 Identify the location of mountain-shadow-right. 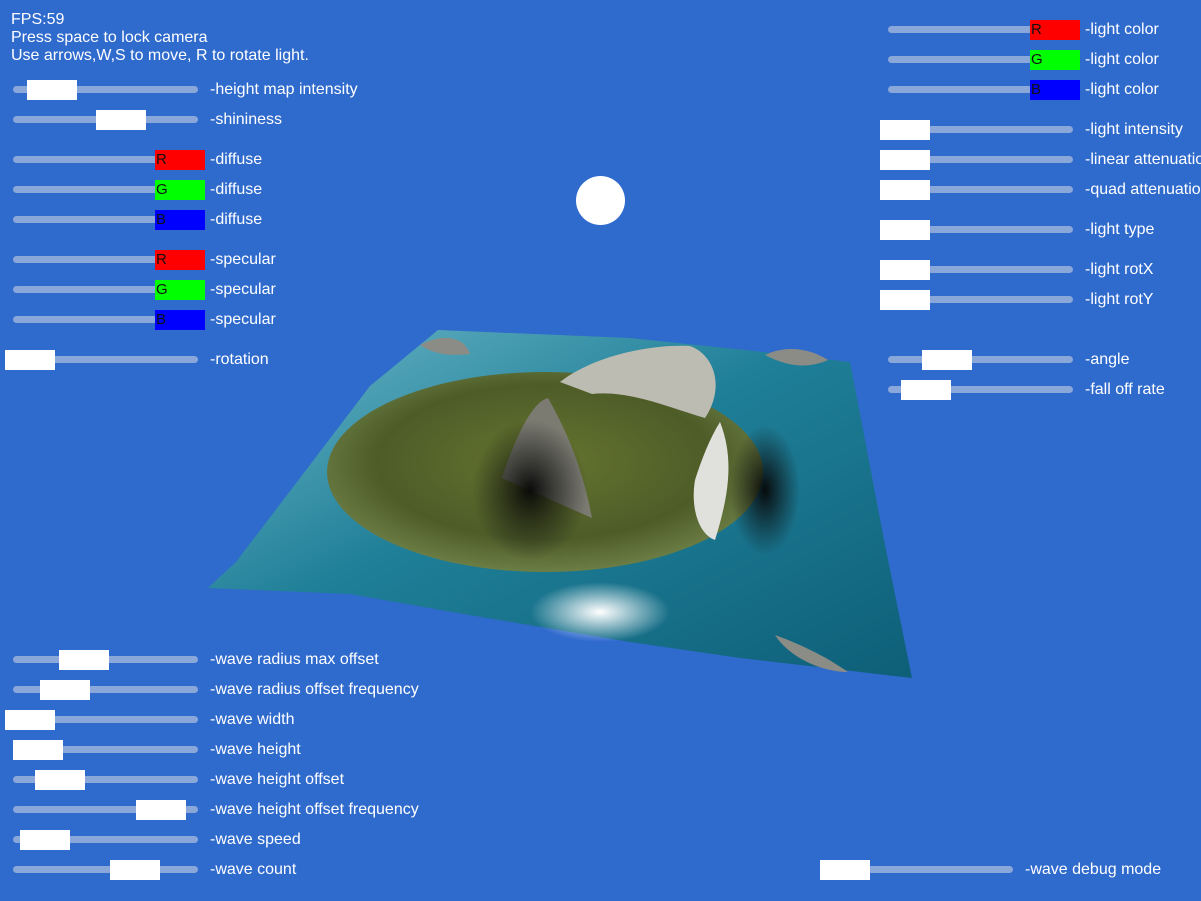
(765, 490).